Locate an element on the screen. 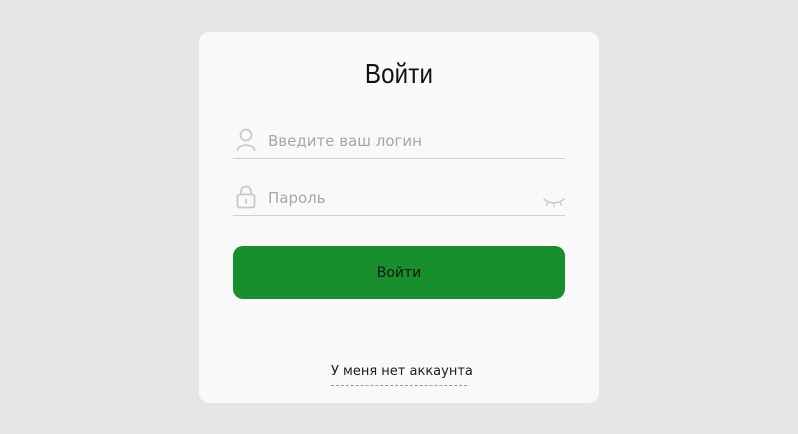  page-title: Войти is located at coordinates (399, 73).